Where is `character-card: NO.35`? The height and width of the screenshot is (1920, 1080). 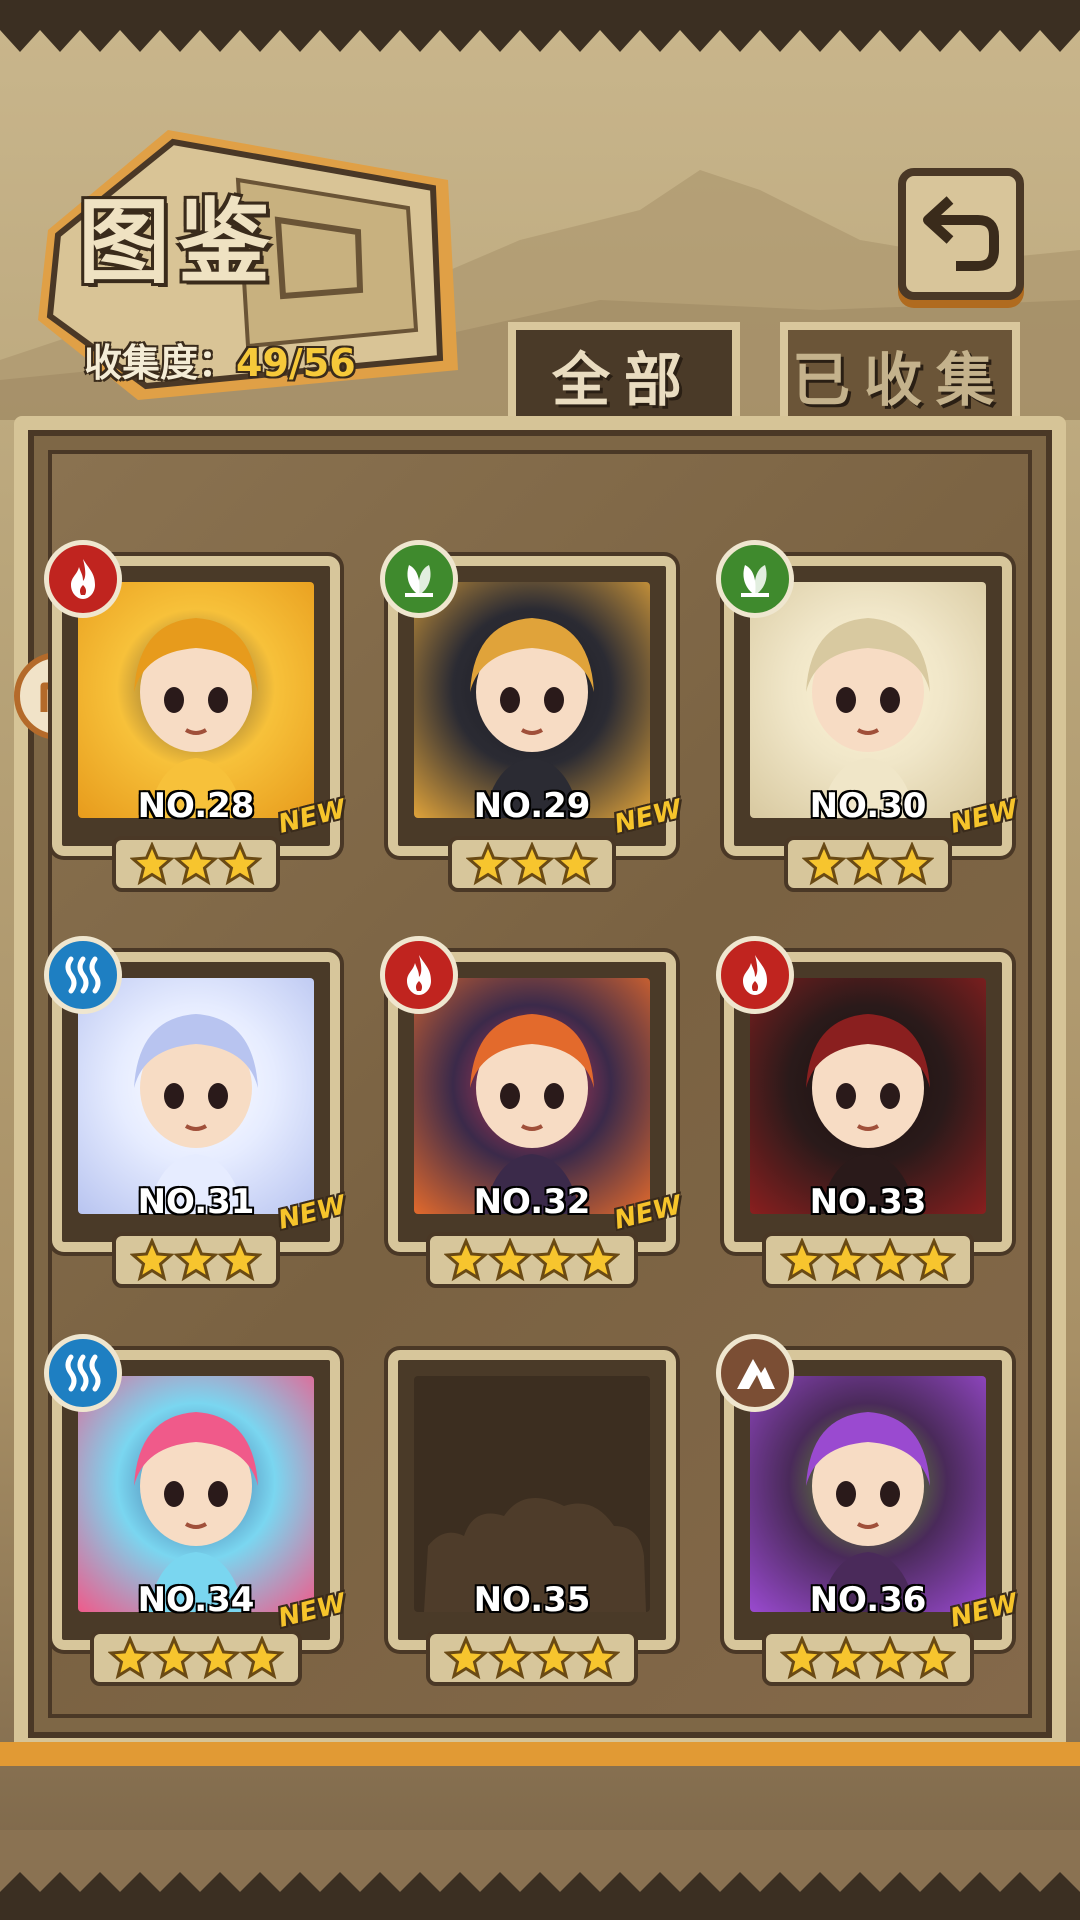
character-card: NO.35 is located at coordinates (532, 1510).